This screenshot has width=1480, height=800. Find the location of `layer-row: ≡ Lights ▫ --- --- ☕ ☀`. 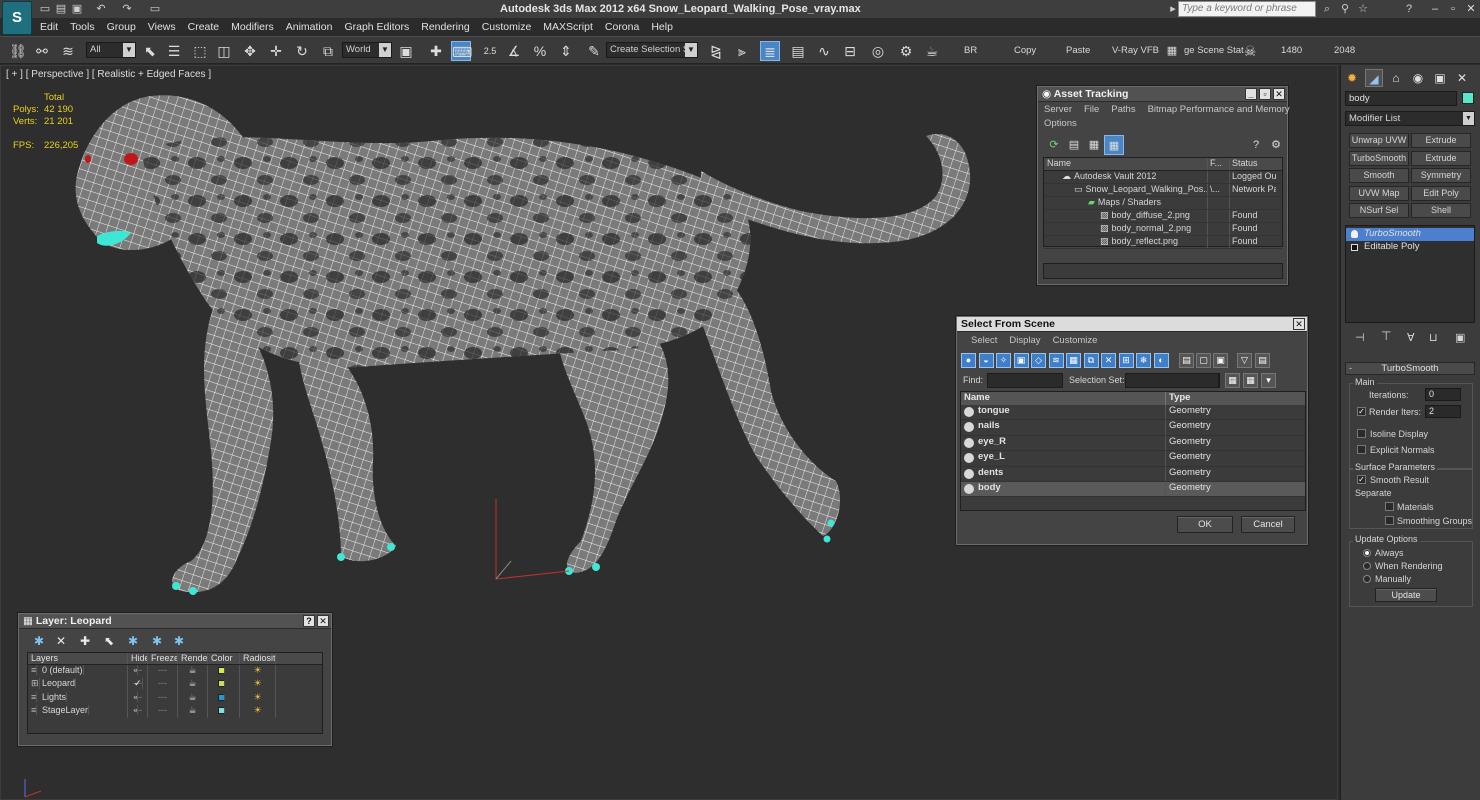

layer-row: ≡ Lights ▫ --- --- ☕ ☀ is located at coordinates (175, 698).